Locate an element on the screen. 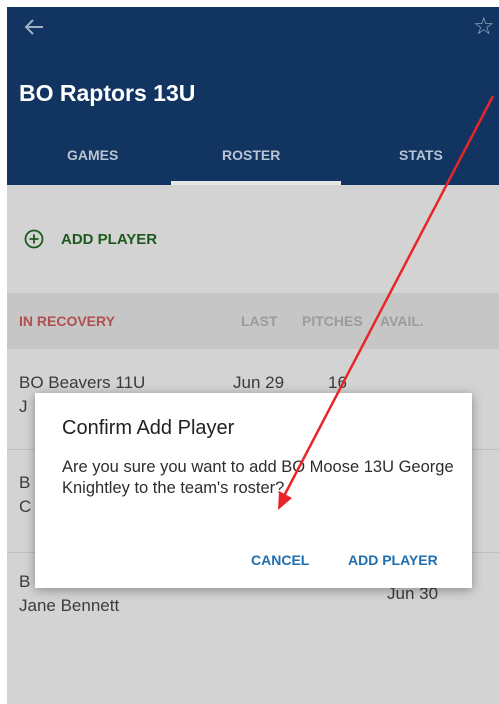  row3-team: B is located at coordinates (24, 582).